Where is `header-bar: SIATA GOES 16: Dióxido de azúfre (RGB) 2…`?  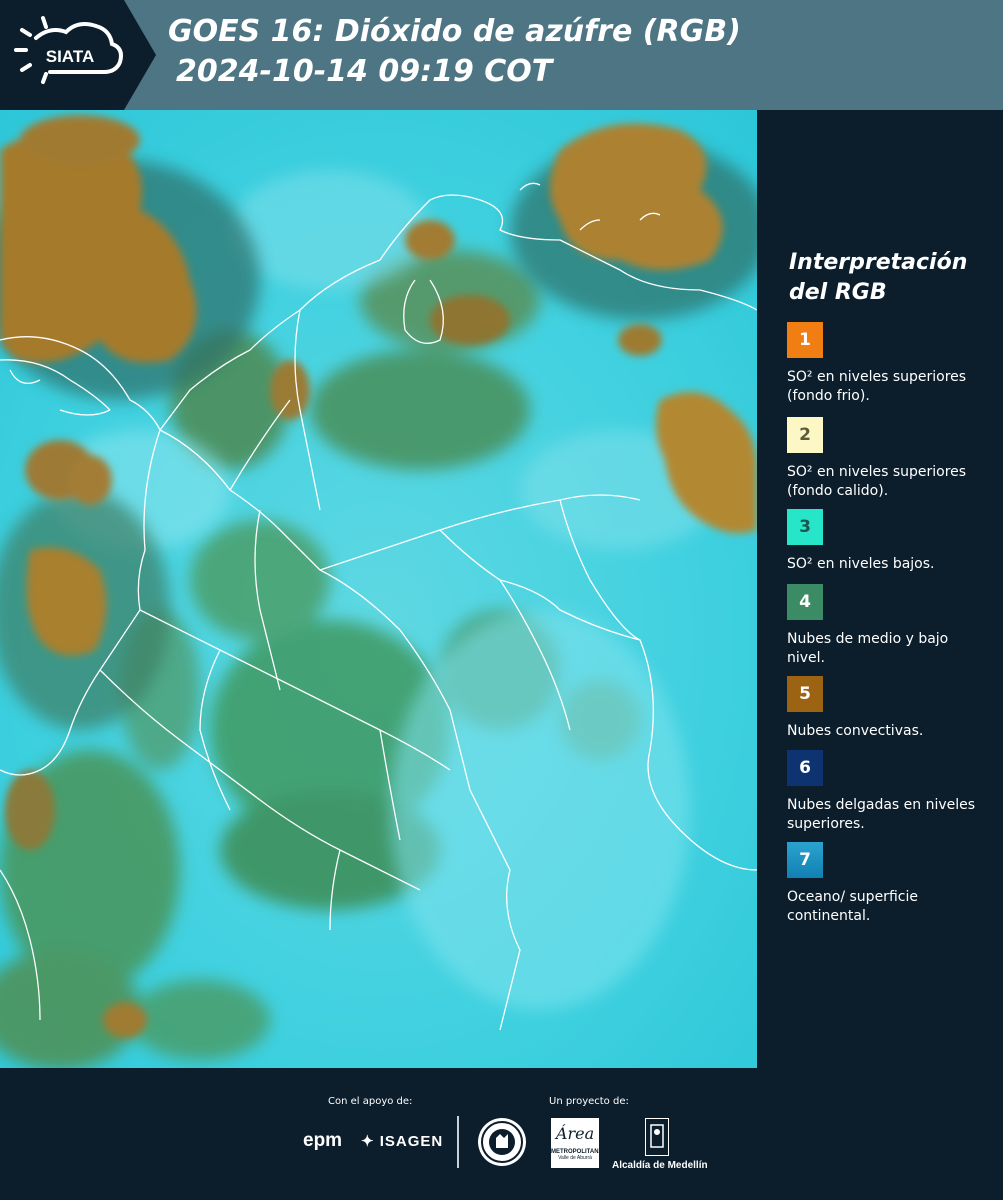
header-bar: SIATA GOES 16: Dióxido de azúfre (RGB) 2… is located at coordinates (501, 55).